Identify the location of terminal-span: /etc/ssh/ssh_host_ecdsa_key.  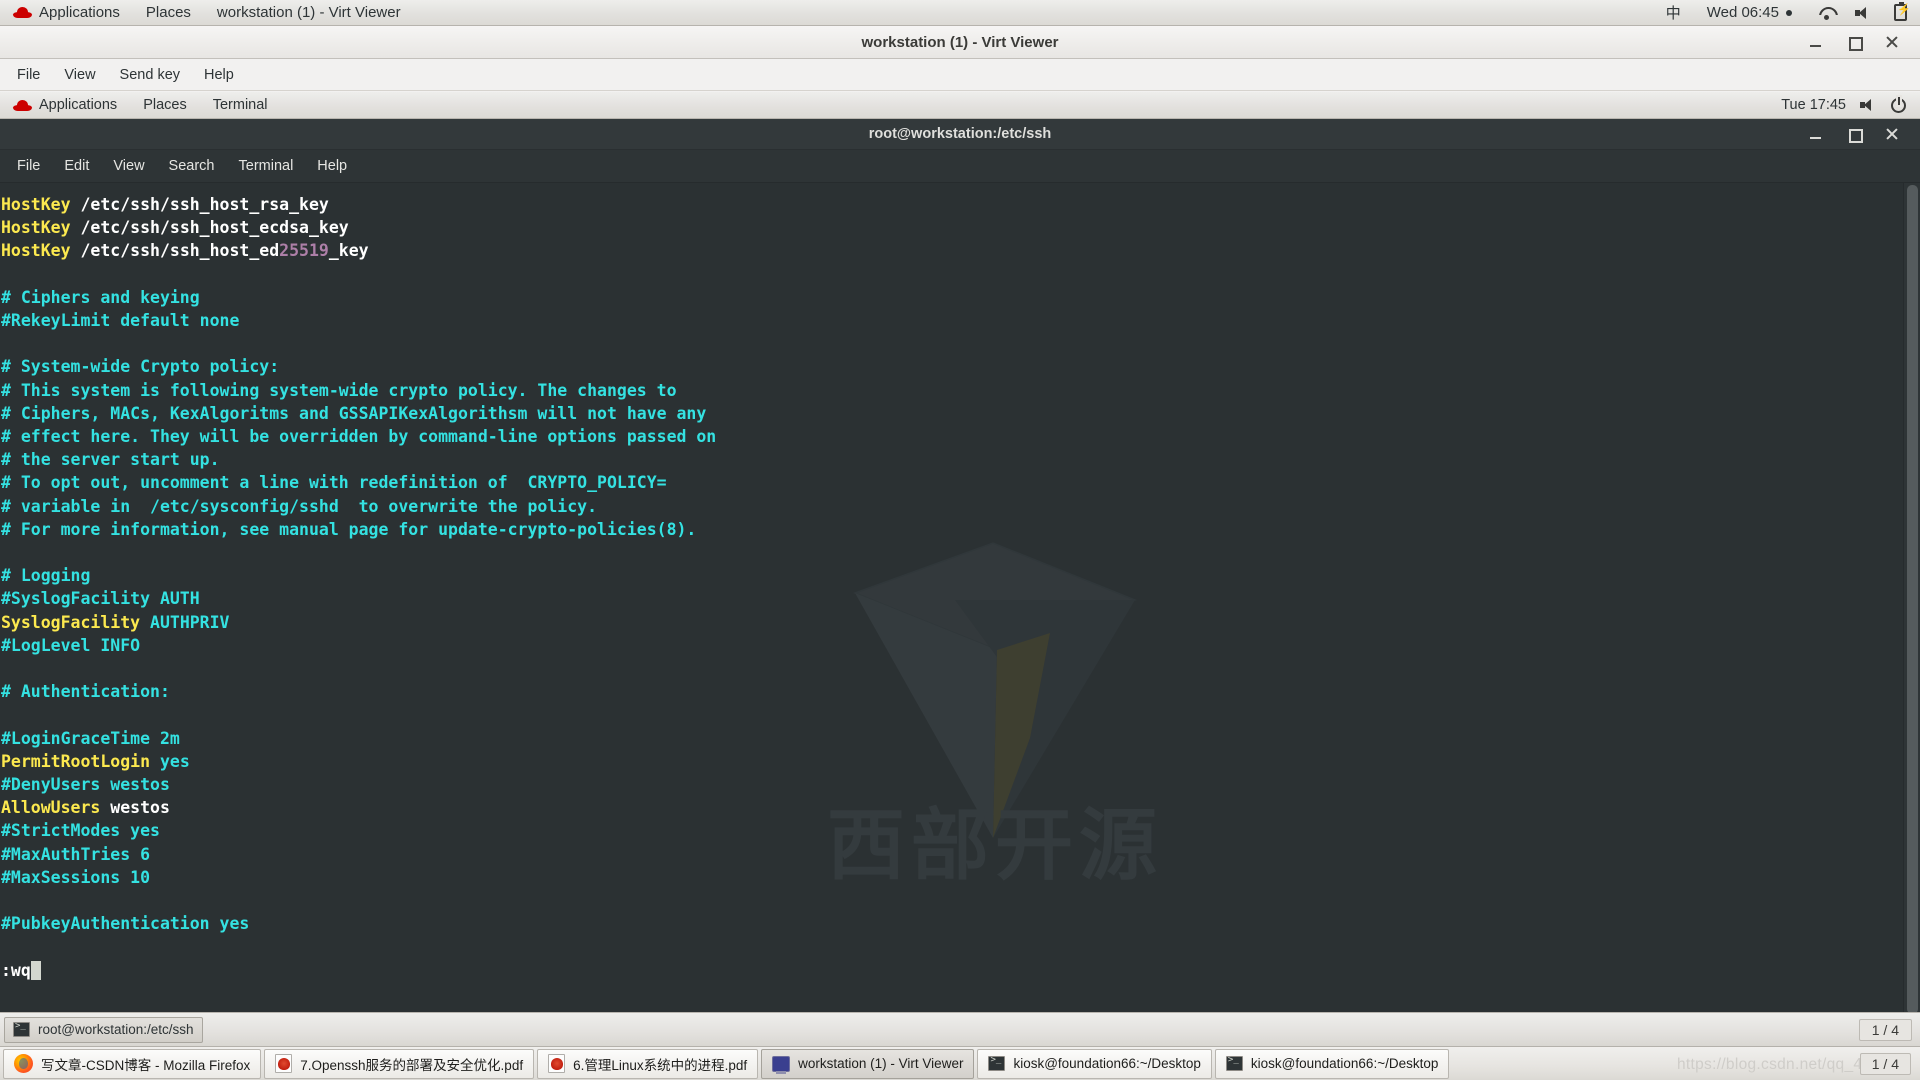
(209, 228).